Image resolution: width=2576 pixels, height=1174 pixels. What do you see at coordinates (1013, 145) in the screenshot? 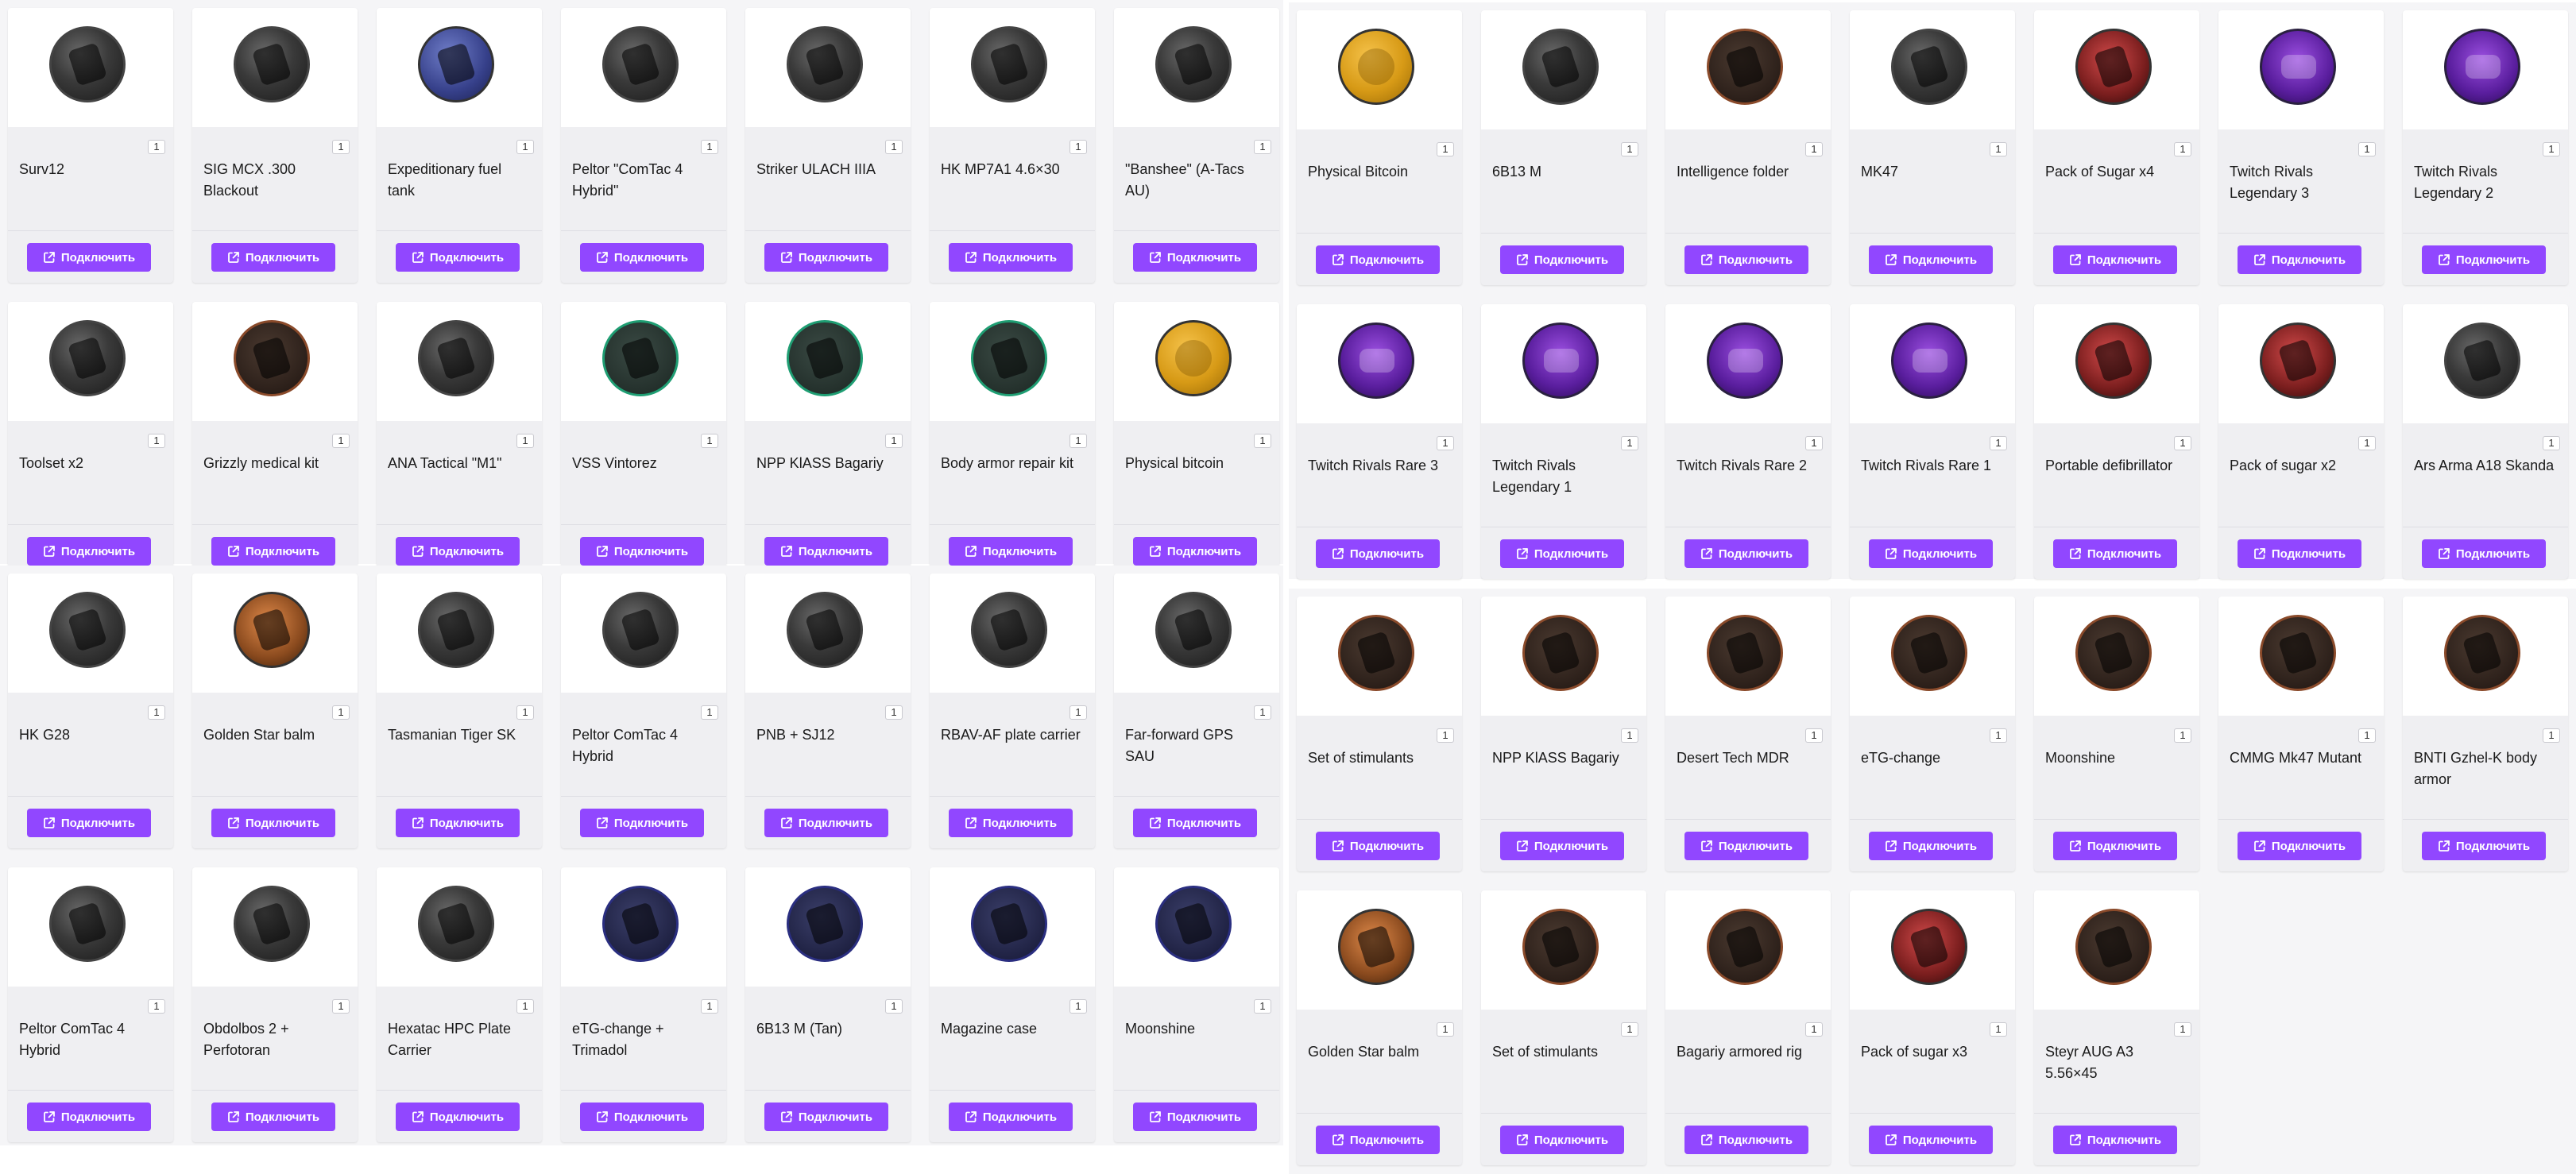
I see `drop-card: 1 HK MP7A1 4.6×30 Подключить` at bounding box center [1013, 145].